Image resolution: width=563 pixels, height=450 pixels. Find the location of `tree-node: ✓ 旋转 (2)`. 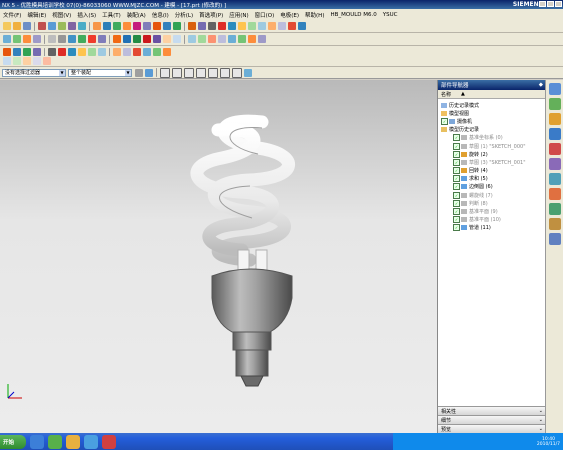

tree-node: ✓ 旋转 (2) is located at coordinates (492, 154).